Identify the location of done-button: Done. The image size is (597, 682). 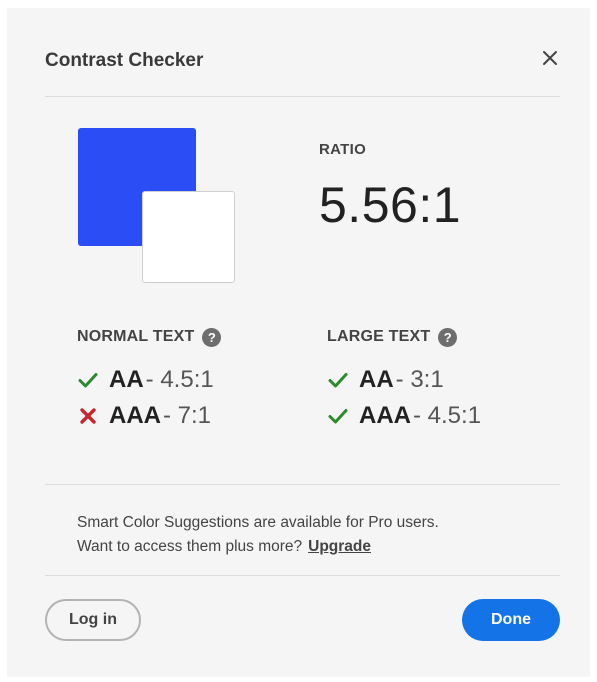
(511, 620).